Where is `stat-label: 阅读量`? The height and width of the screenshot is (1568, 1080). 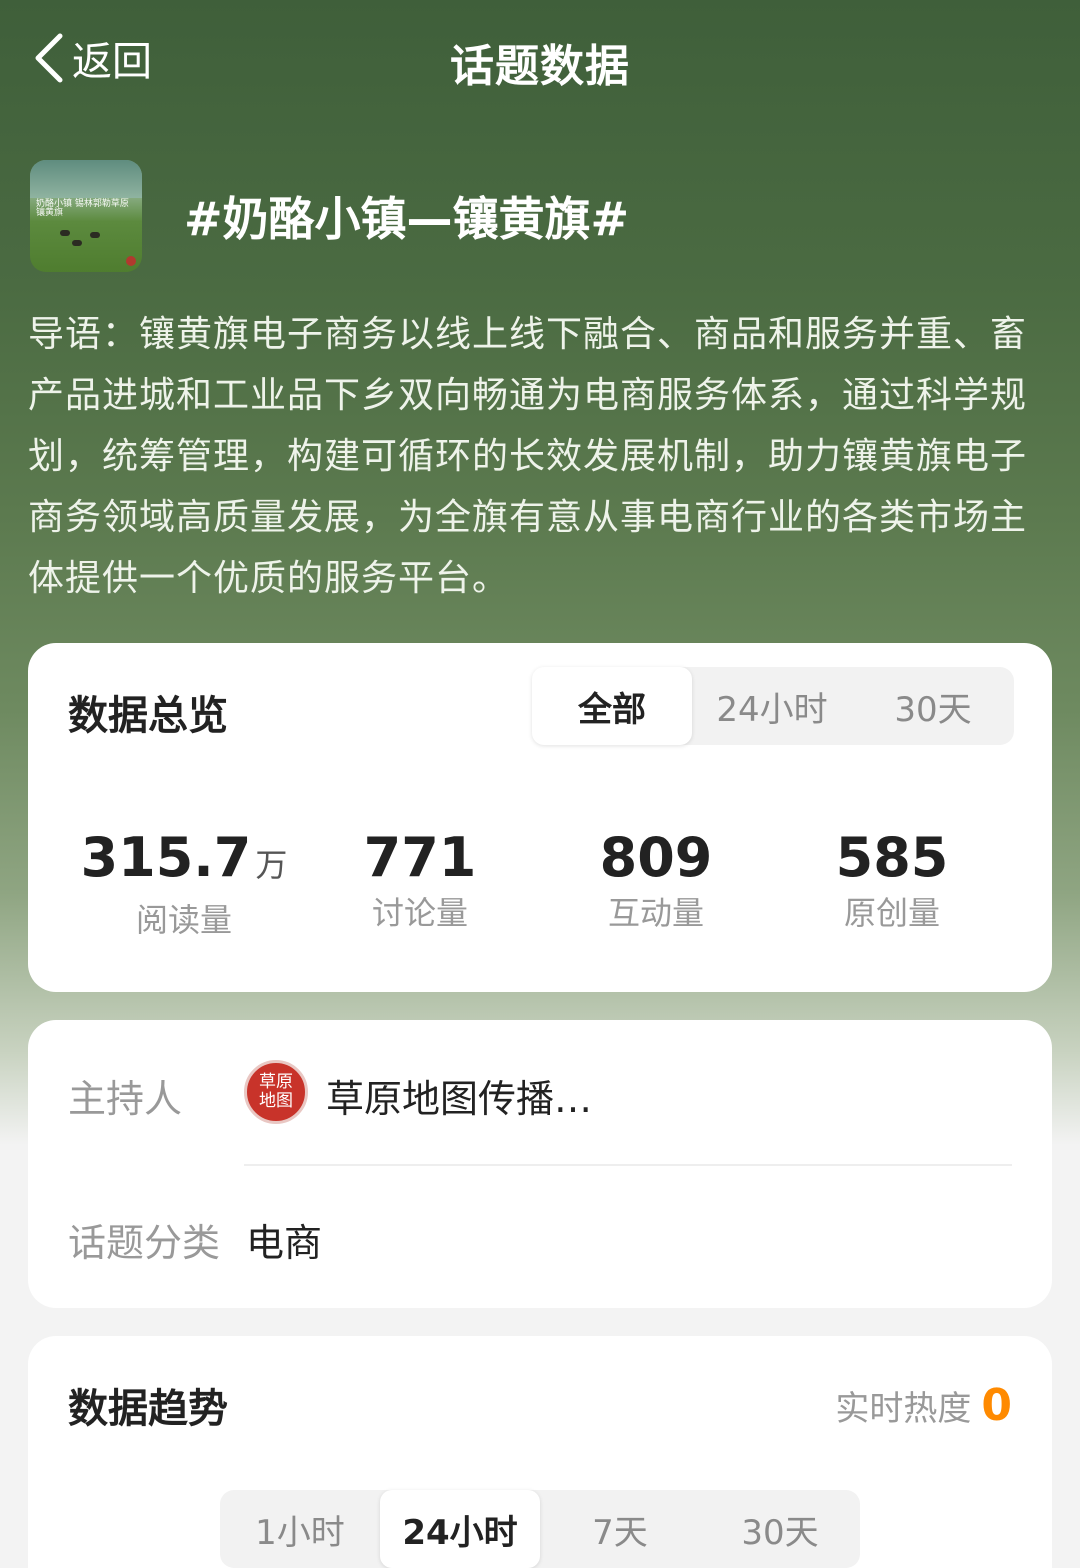
stat-label: 阅读量 is located at coordinates (183, 920).